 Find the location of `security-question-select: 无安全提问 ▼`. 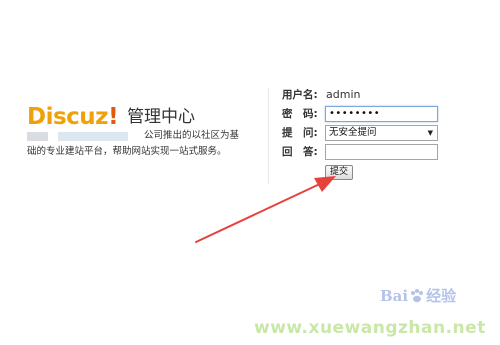

security-question-select: 无安全提问 ▼ is located at coordinates (381, 133).